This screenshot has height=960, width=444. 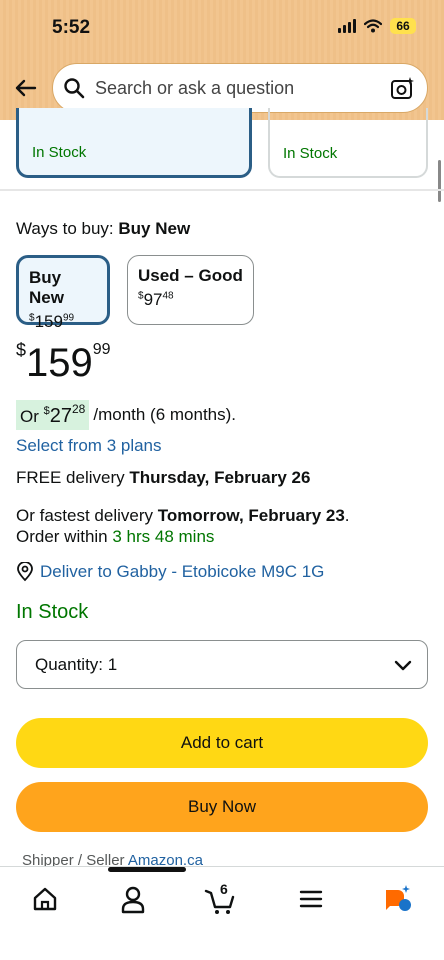 What do you see at coordinates (224, 889) in the screenshot?
I see `cart-count: 6` at bounding box center [224, 889].